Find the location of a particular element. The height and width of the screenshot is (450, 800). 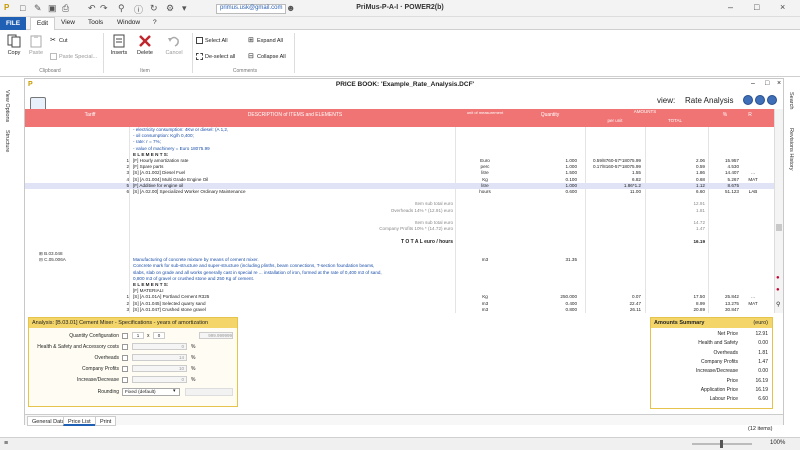

user-email: primus.usk@gmail.com is located at coordinates (251, 9).